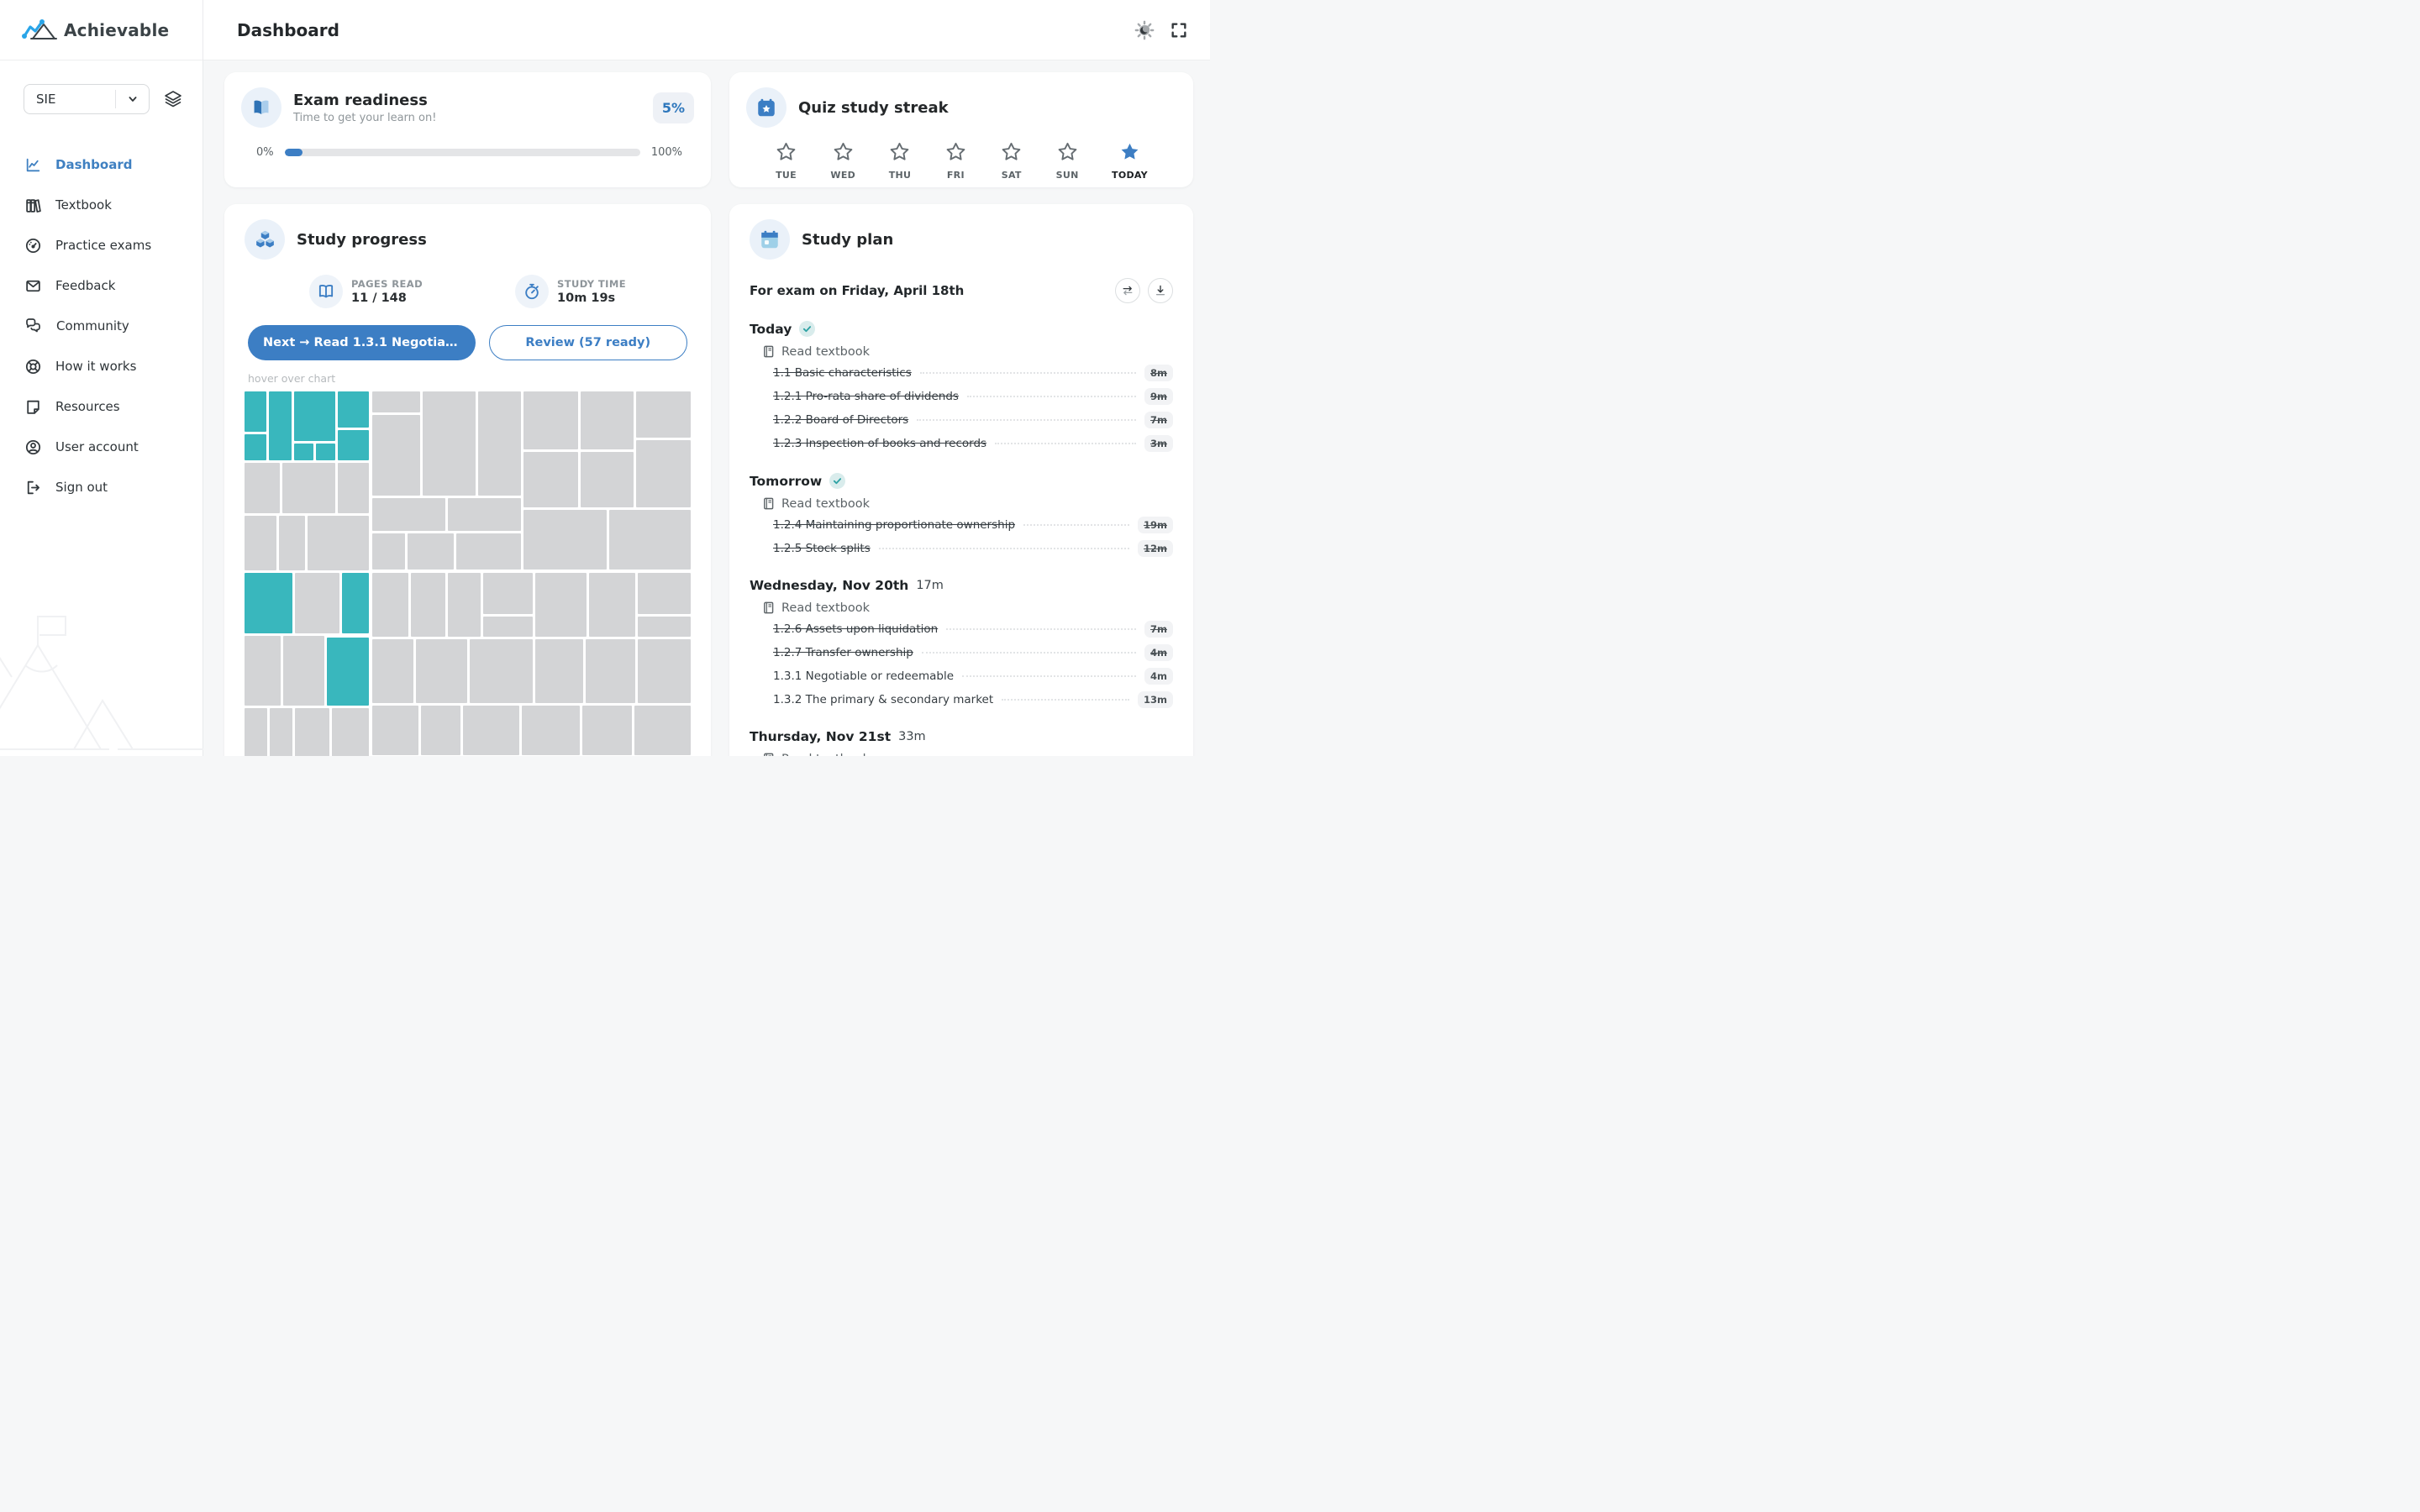  What do you see at coordinates (587, 342) in the screenshot?
I see `review-button: Review (57 ready)` at bounding box center [587, 342].